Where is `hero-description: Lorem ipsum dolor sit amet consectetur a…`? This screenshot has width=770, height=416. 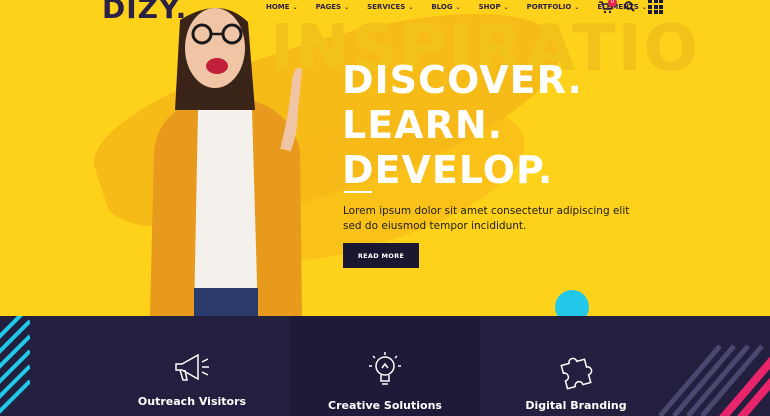 hero-description: Lorem ipsum dolor sit amet consectetur a… is located at coordinates (486, 218).